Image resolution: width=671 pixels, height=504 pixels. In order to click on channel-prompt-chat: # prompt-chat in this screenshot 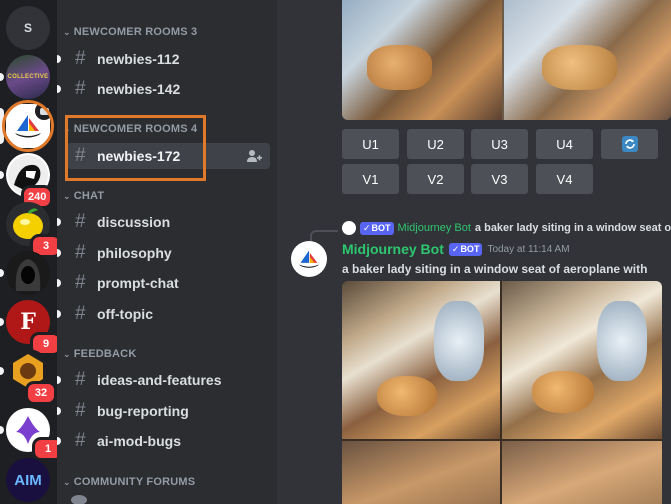, I will do `click(168, 283)`.